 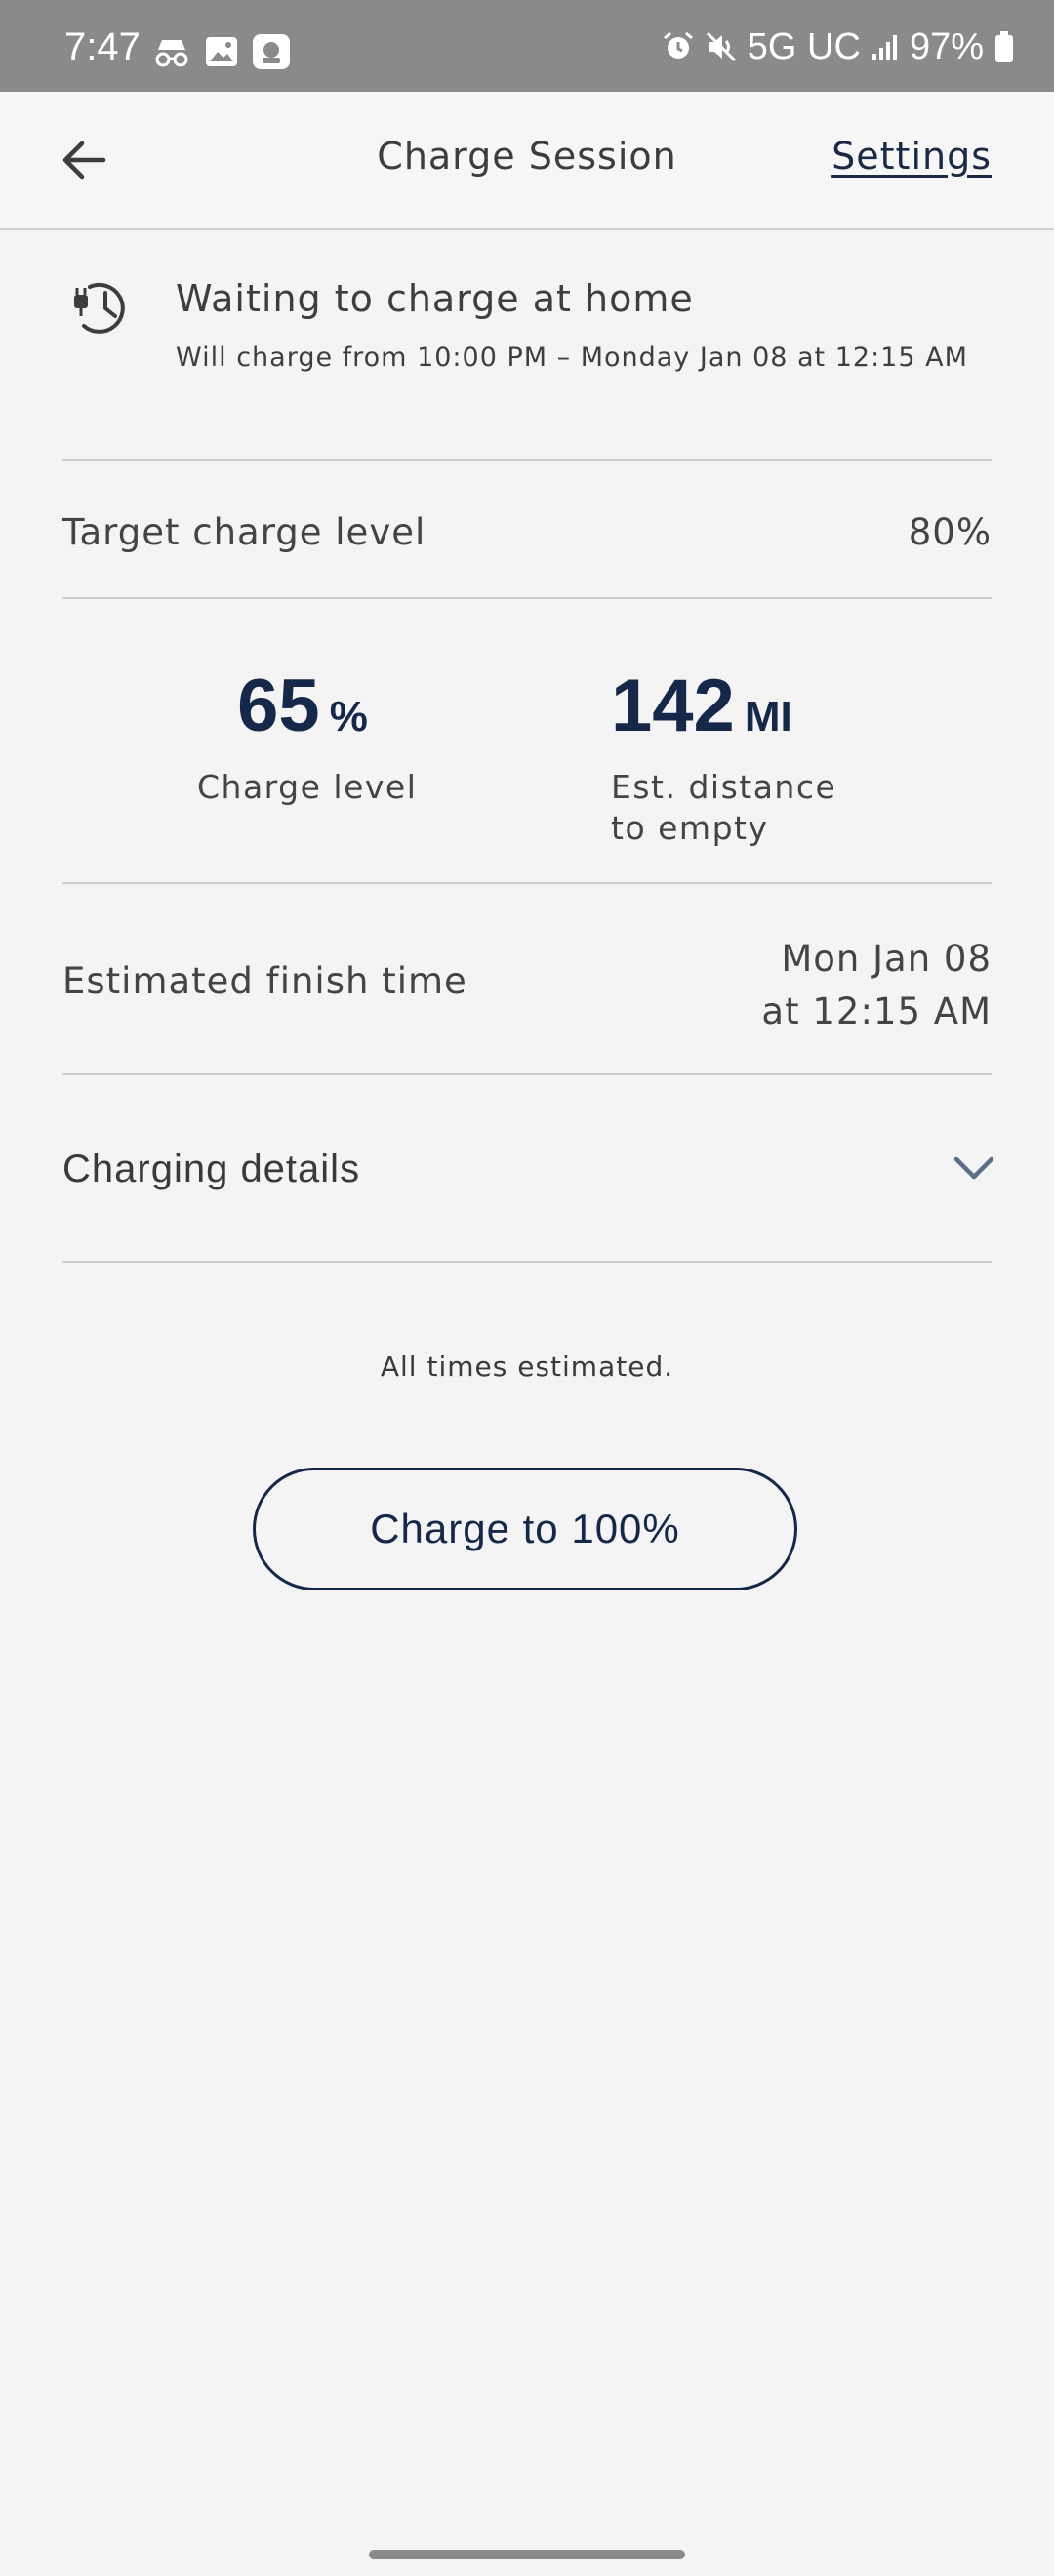 What do you see at coordinates (678, 45) in the screenshot?
I see `alarm-icon` at bounding box center [678, 45].